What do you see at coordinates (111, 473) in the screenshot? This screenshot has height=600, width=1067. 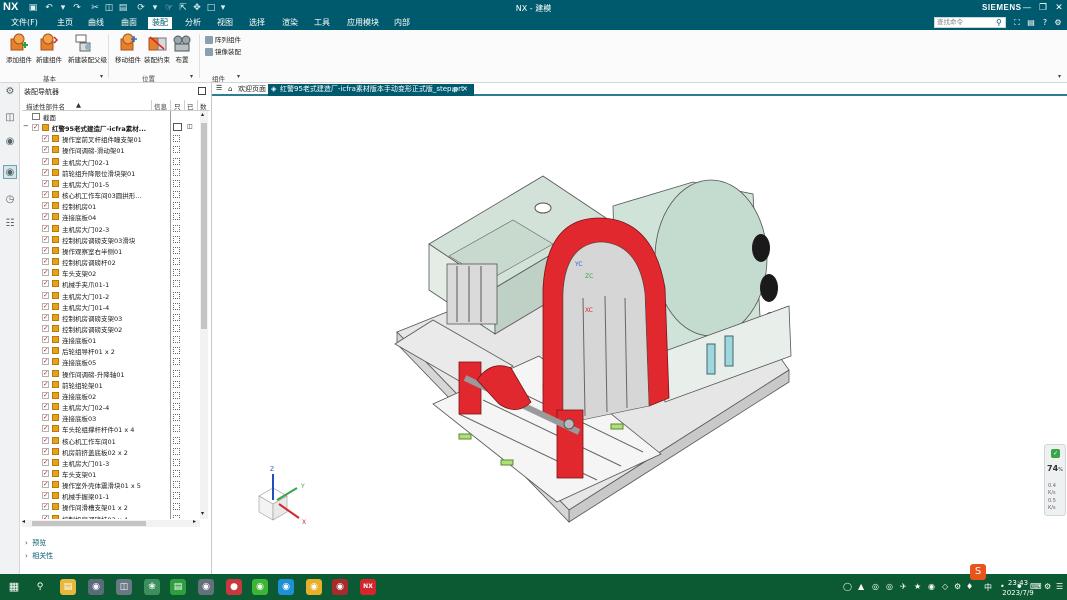 I see `tree-row: 车头支架01` at bounding box center [111, 473].